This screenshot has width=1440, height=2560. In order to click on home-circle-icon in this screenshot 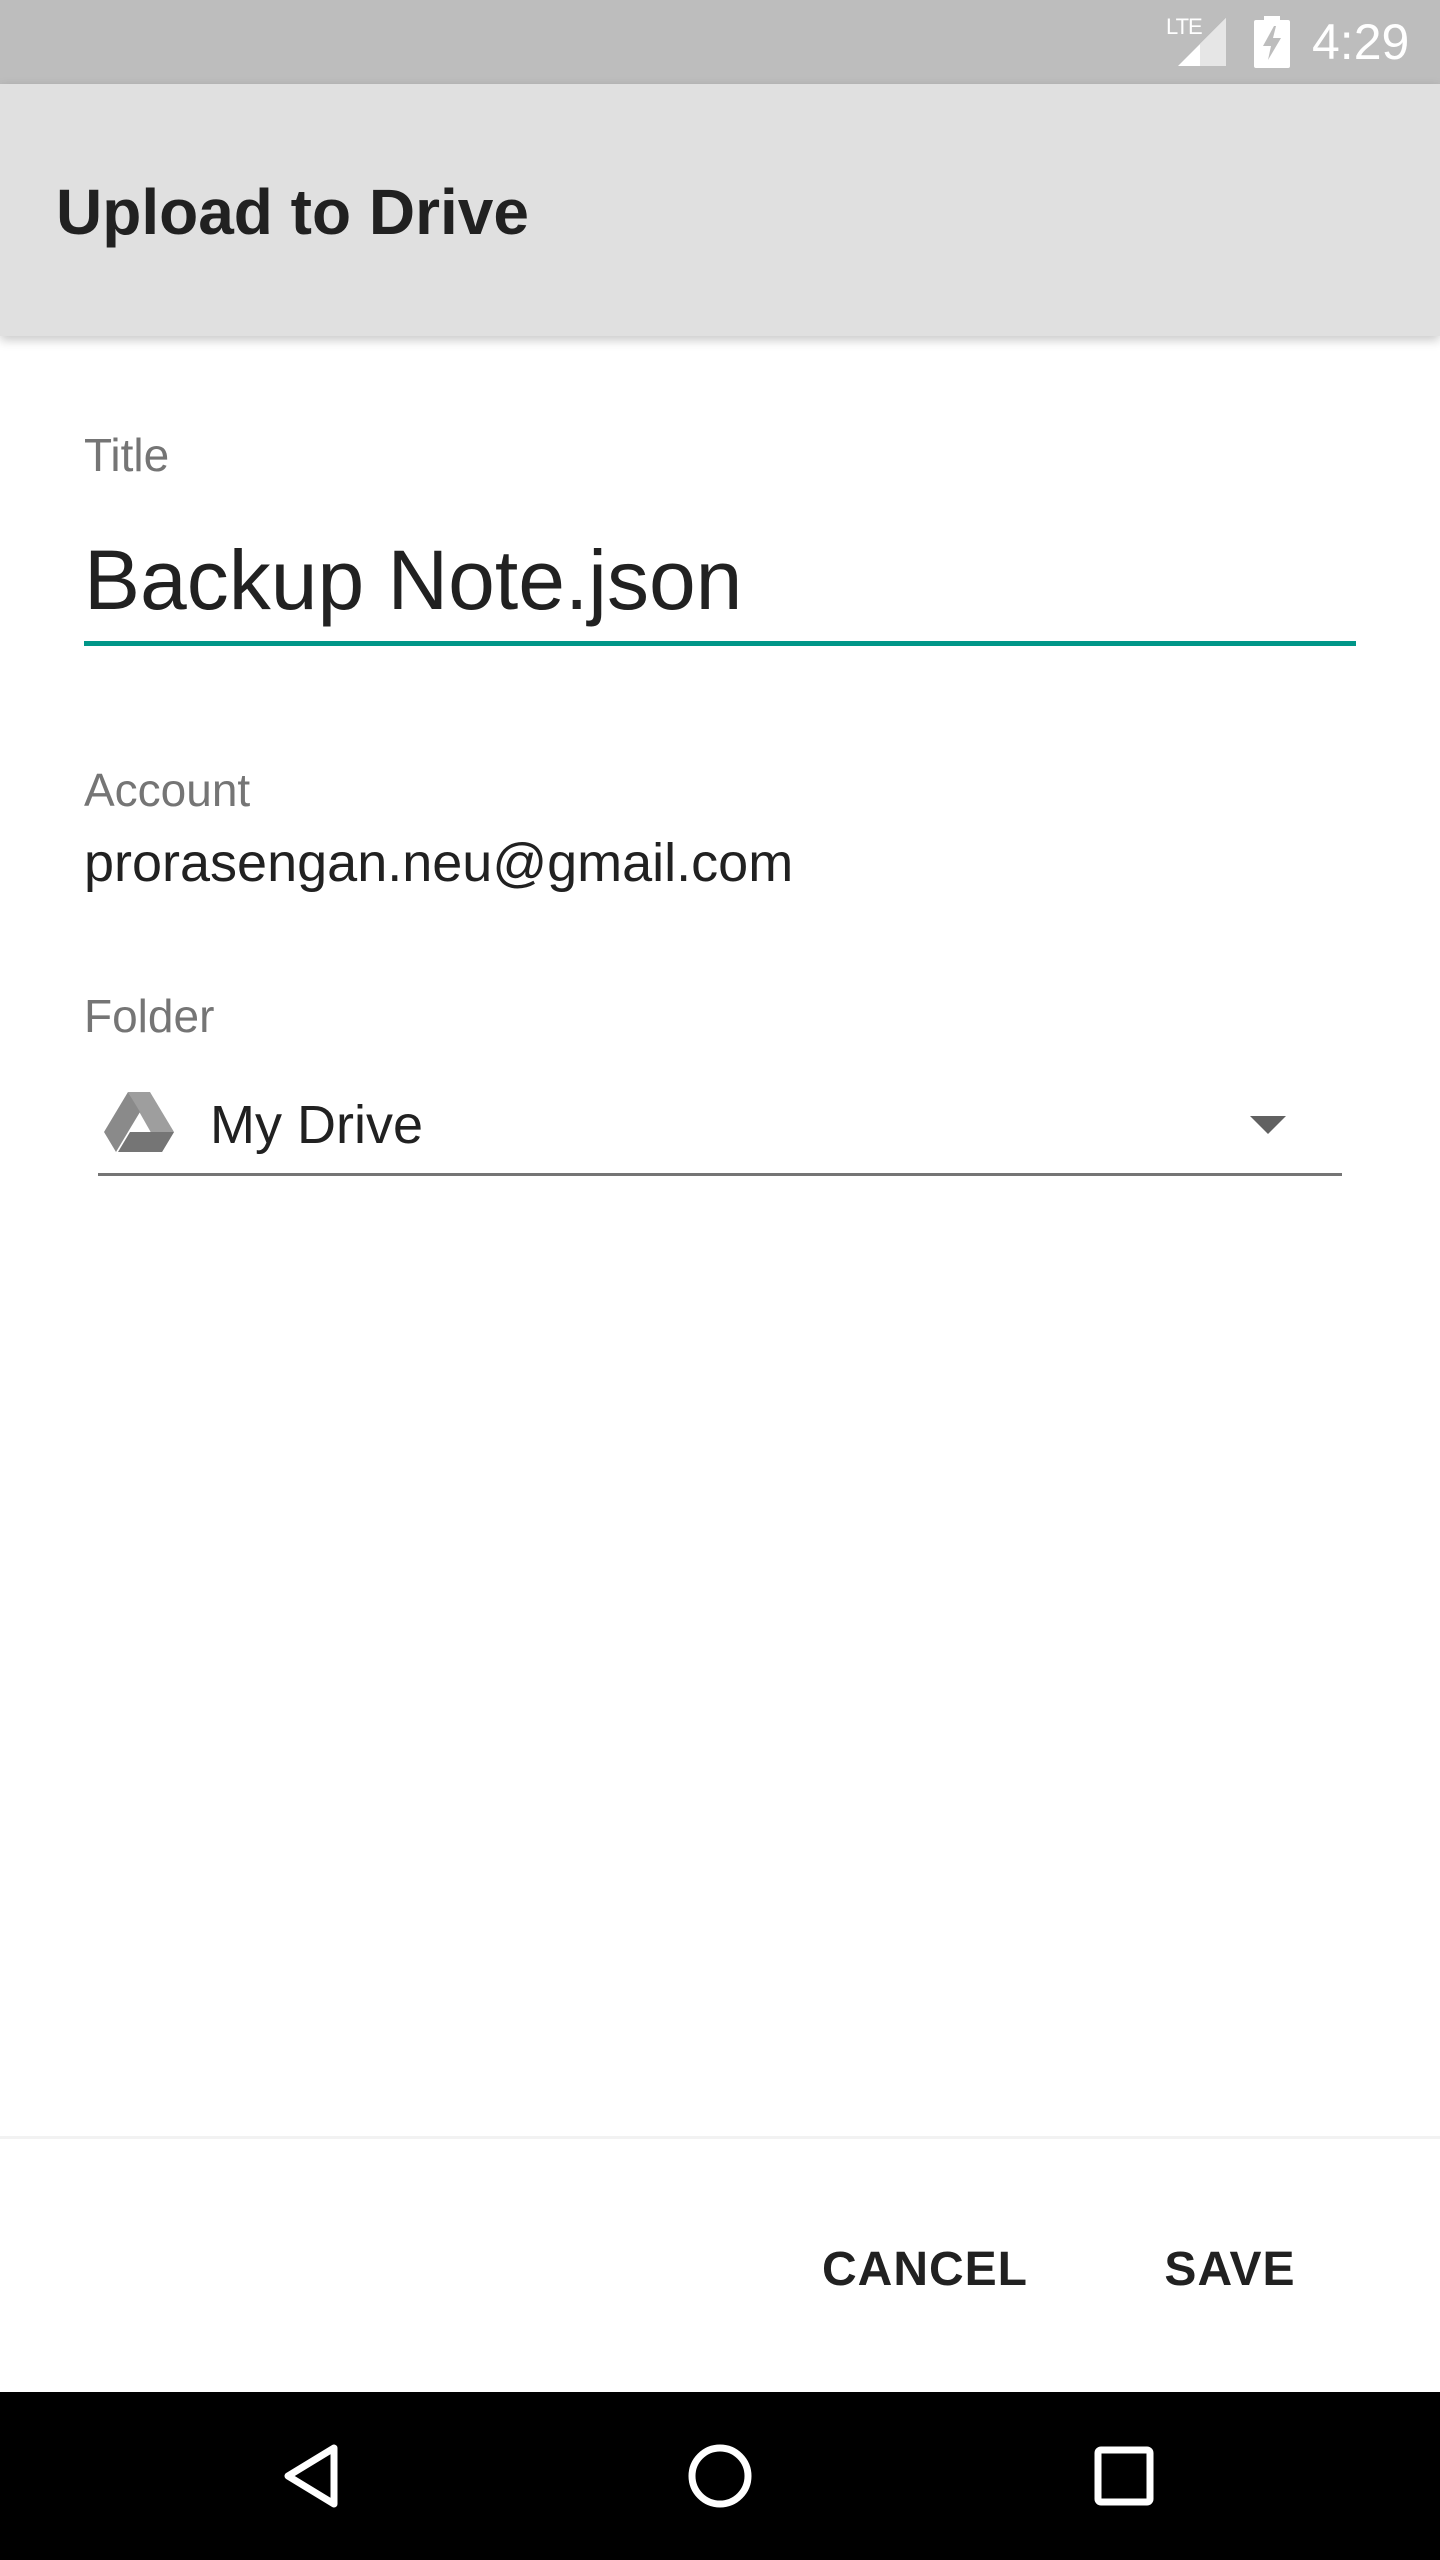, I will do `click(720, 2476)`.